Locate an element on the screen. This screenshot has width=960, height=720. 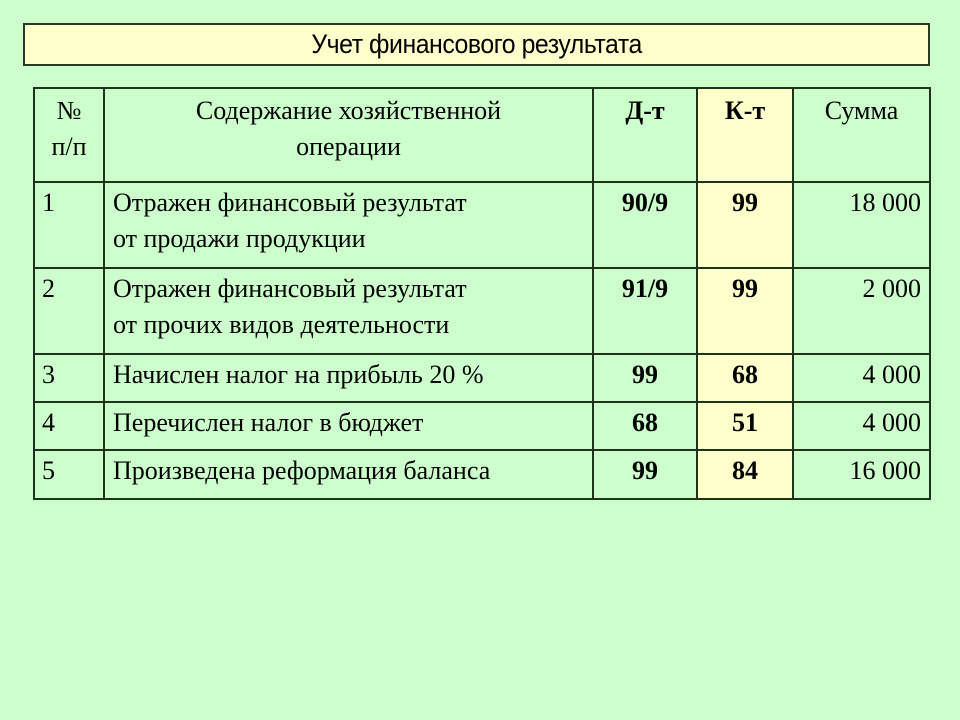
title-box: Учет финансового результата is located at coordinates (476, 44).